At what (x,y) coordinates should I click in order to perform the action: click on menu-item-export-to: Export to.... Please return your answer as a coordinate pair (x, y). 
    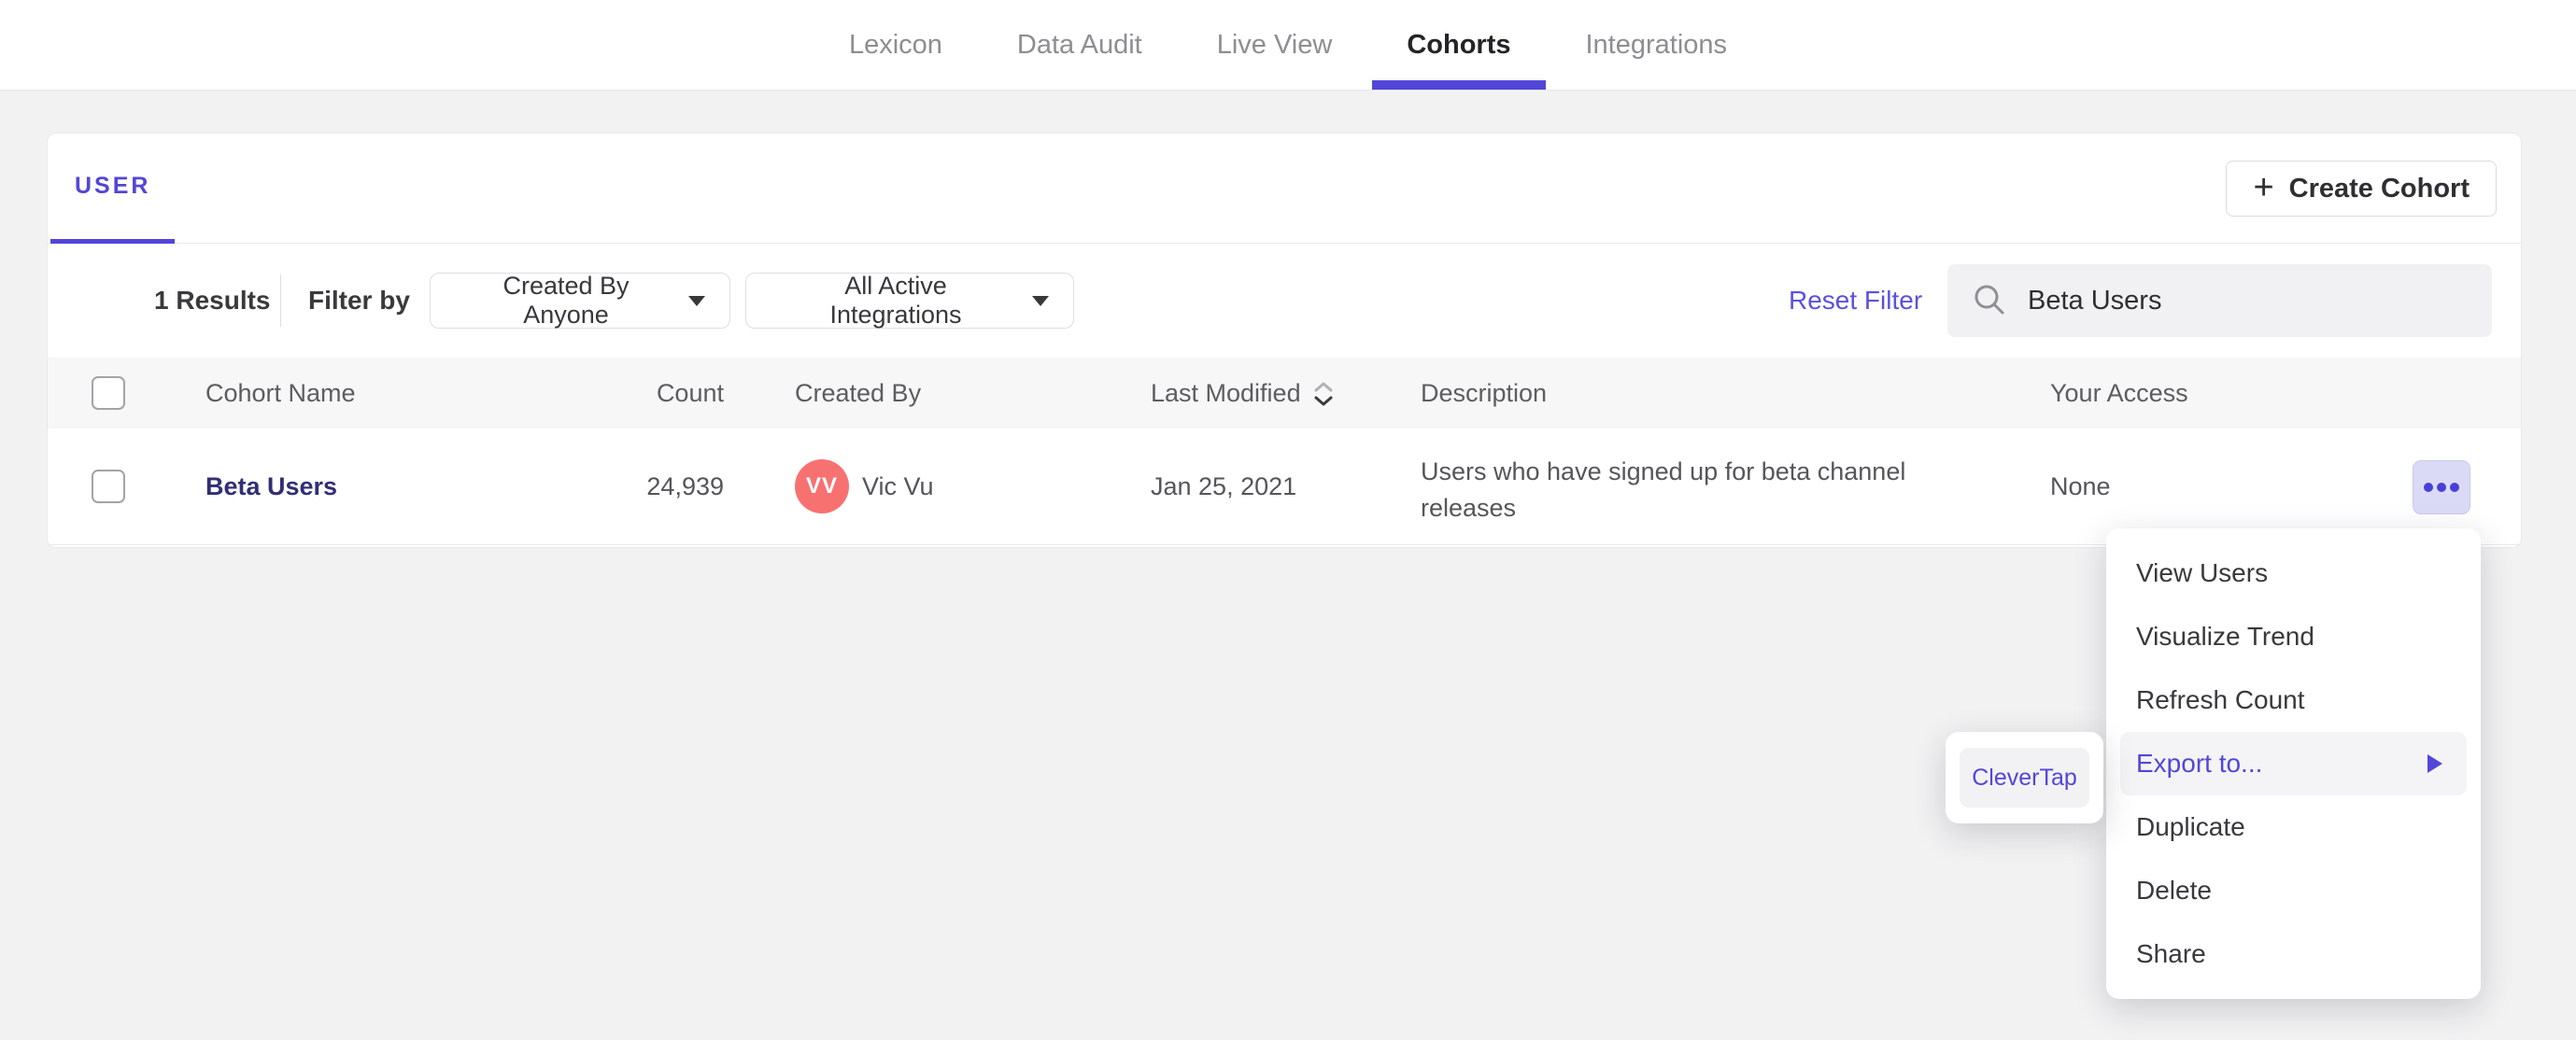
    Looking at the image, I should click on (2293, 763).